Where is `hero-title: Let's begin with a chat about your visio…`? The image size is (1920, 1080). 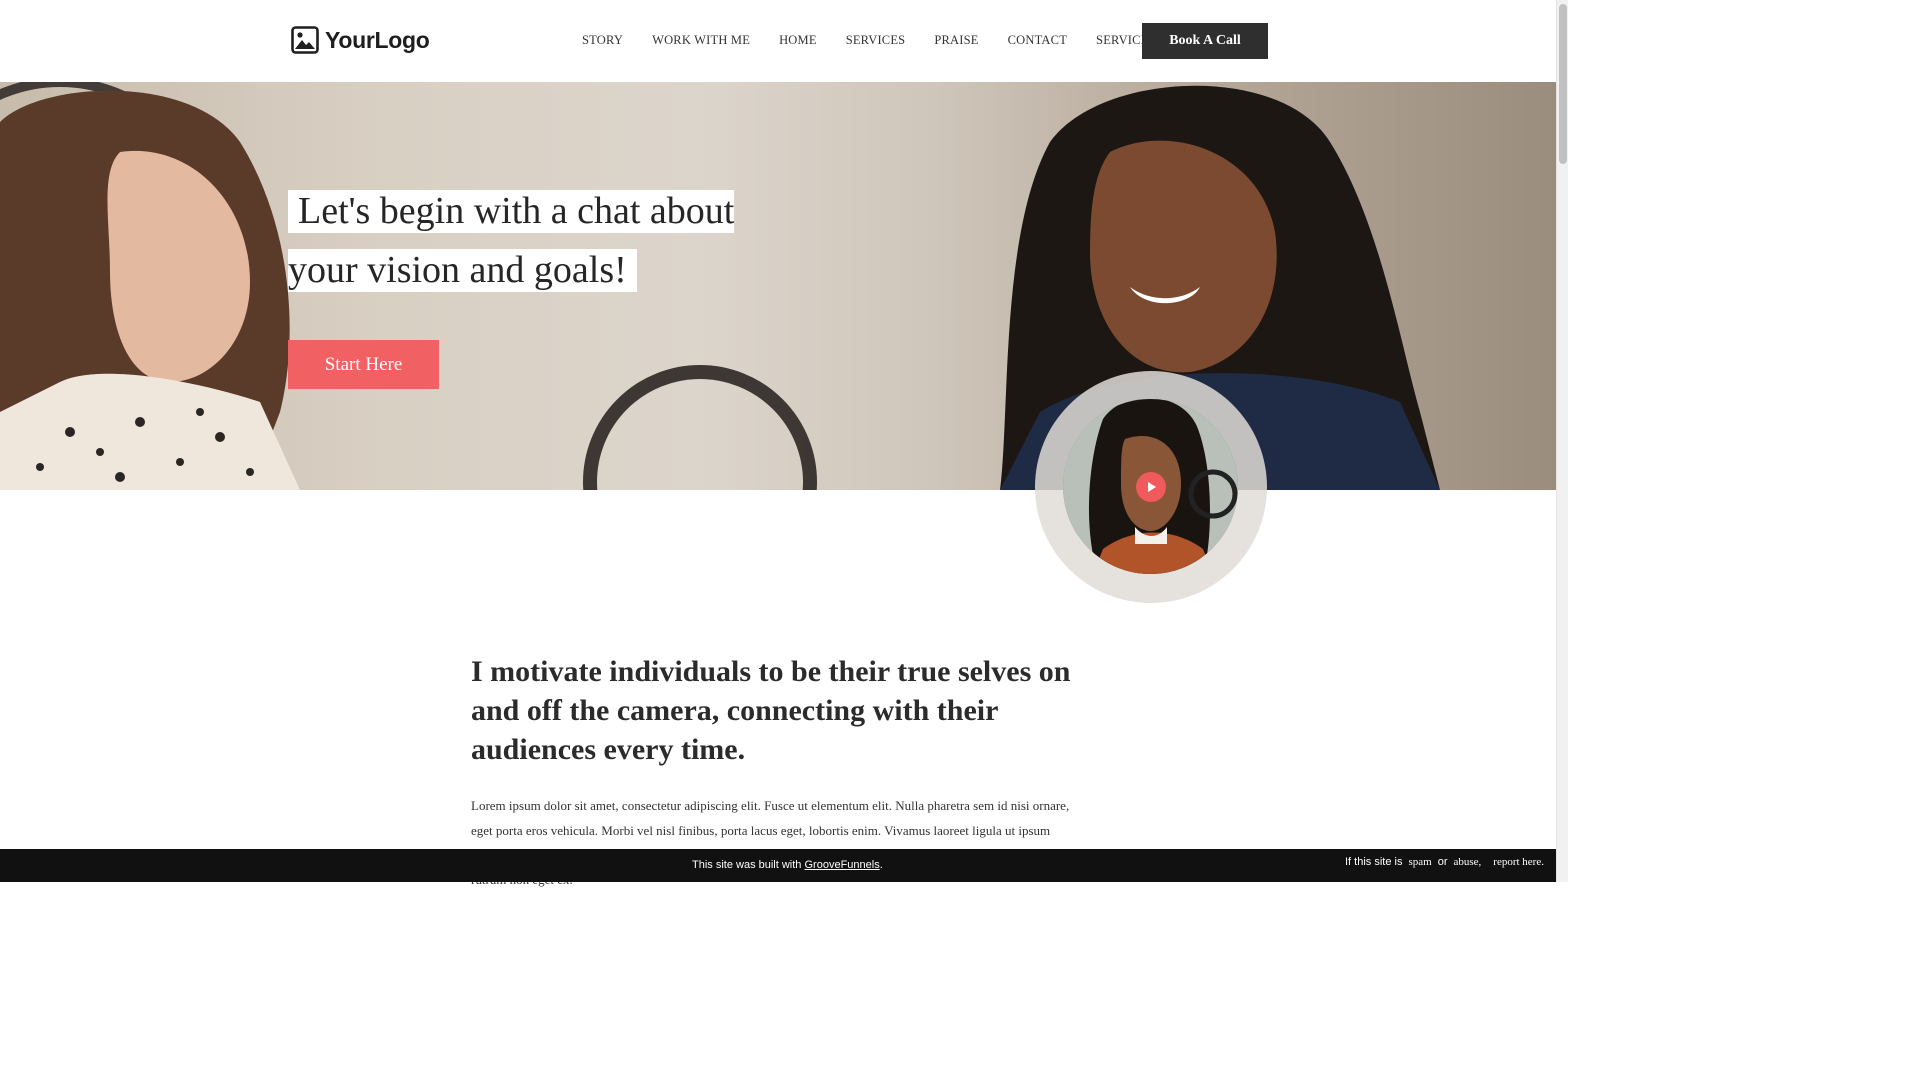
hero-title: Let's begin with a chat about your visio… is located at coordinates (511, 241).